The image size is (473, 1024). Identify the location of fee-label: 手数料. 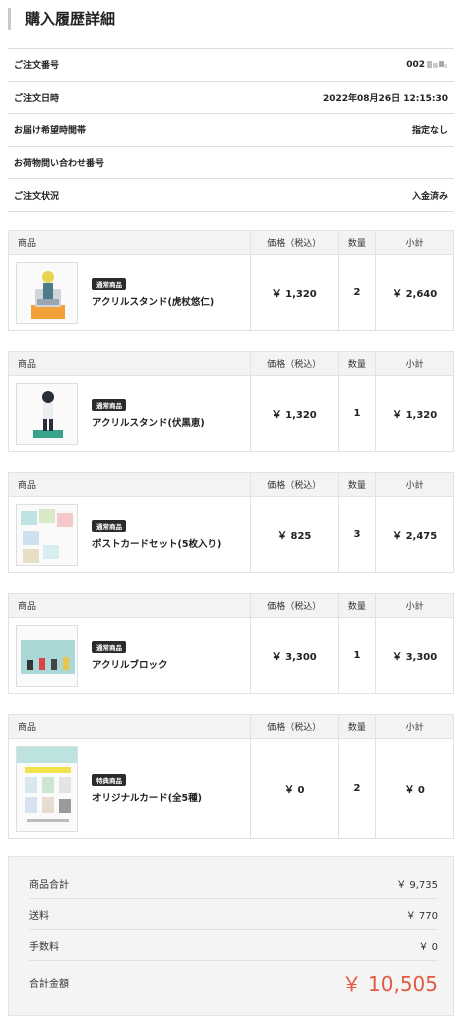
(44, 947).